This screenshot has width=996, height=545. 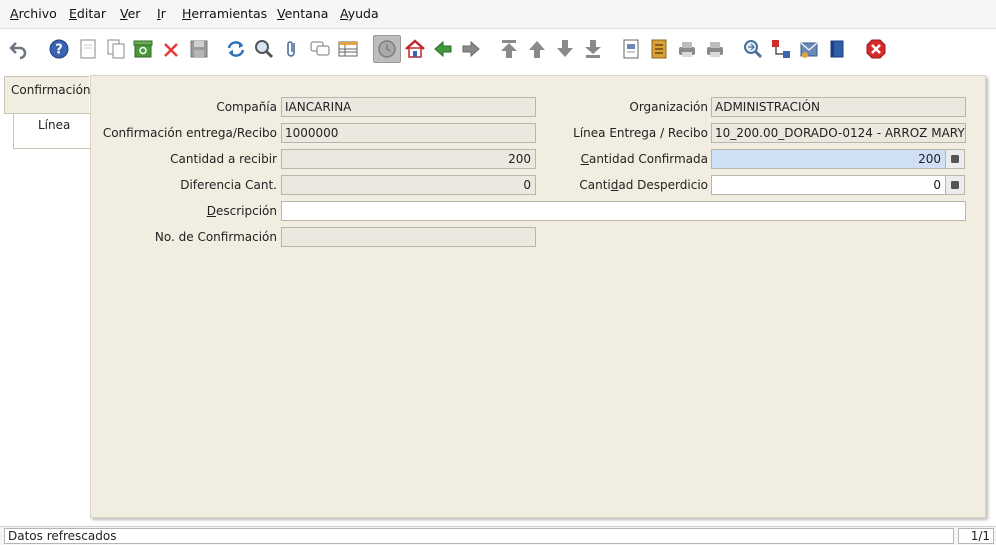 I want to click on new-icon, so click(x=88, y=49).